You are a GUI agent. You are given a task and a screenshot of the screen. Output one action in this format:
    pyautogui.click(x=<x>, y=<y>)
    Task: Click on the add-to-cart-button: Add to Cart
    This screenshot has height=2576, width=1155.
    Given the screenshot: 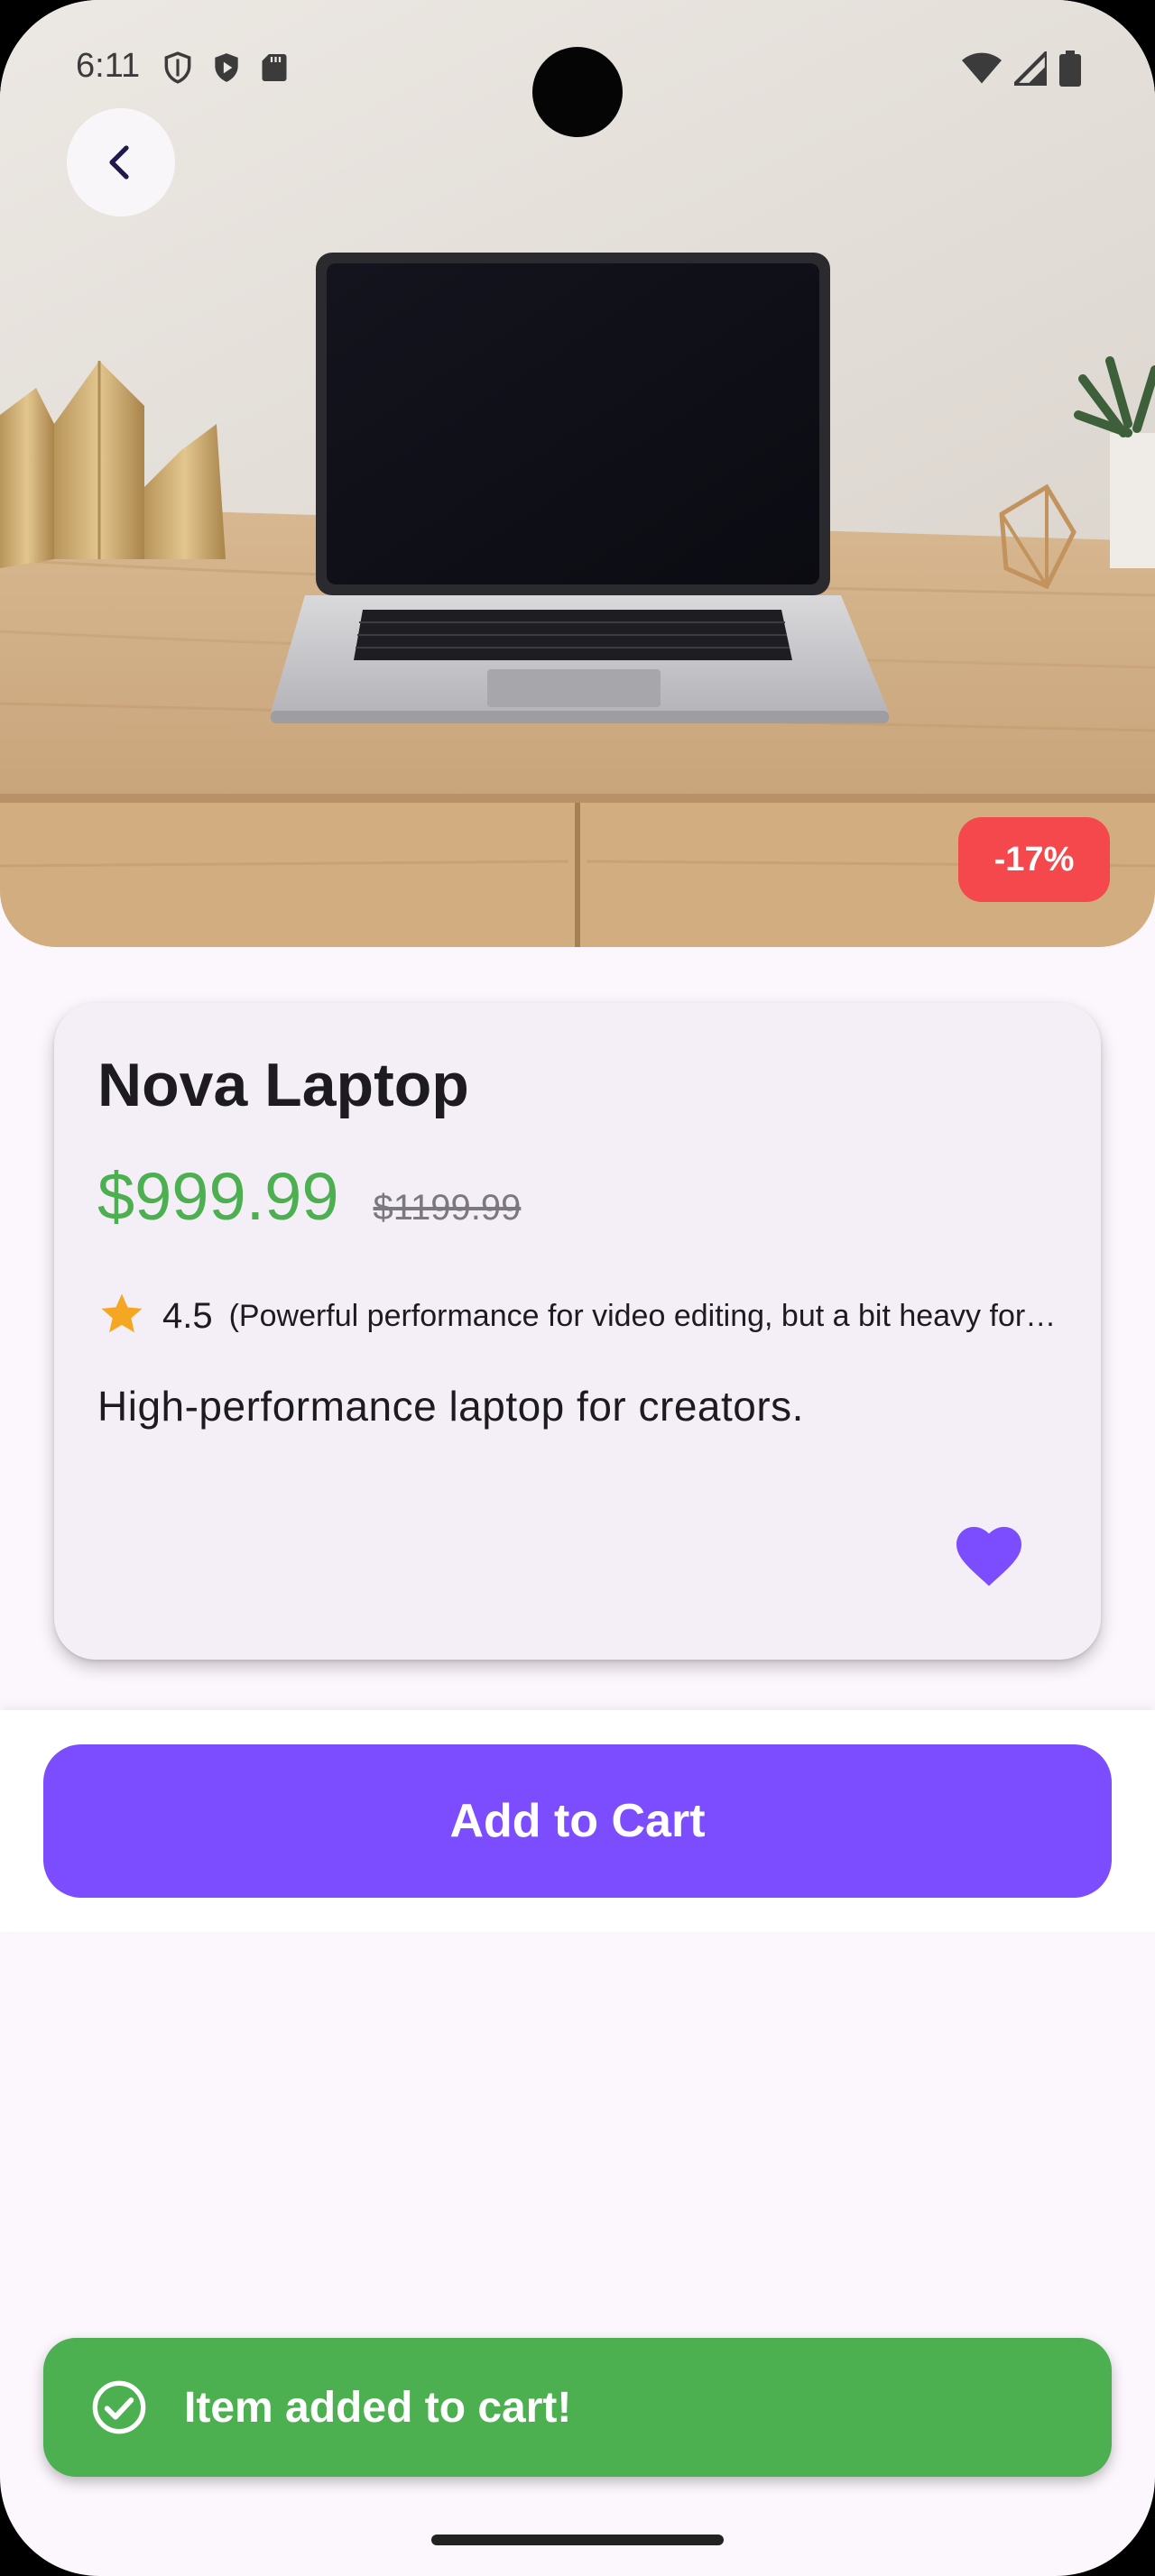 What is the action you would take?
    pyautogui.click(x=577, y=1821)
    